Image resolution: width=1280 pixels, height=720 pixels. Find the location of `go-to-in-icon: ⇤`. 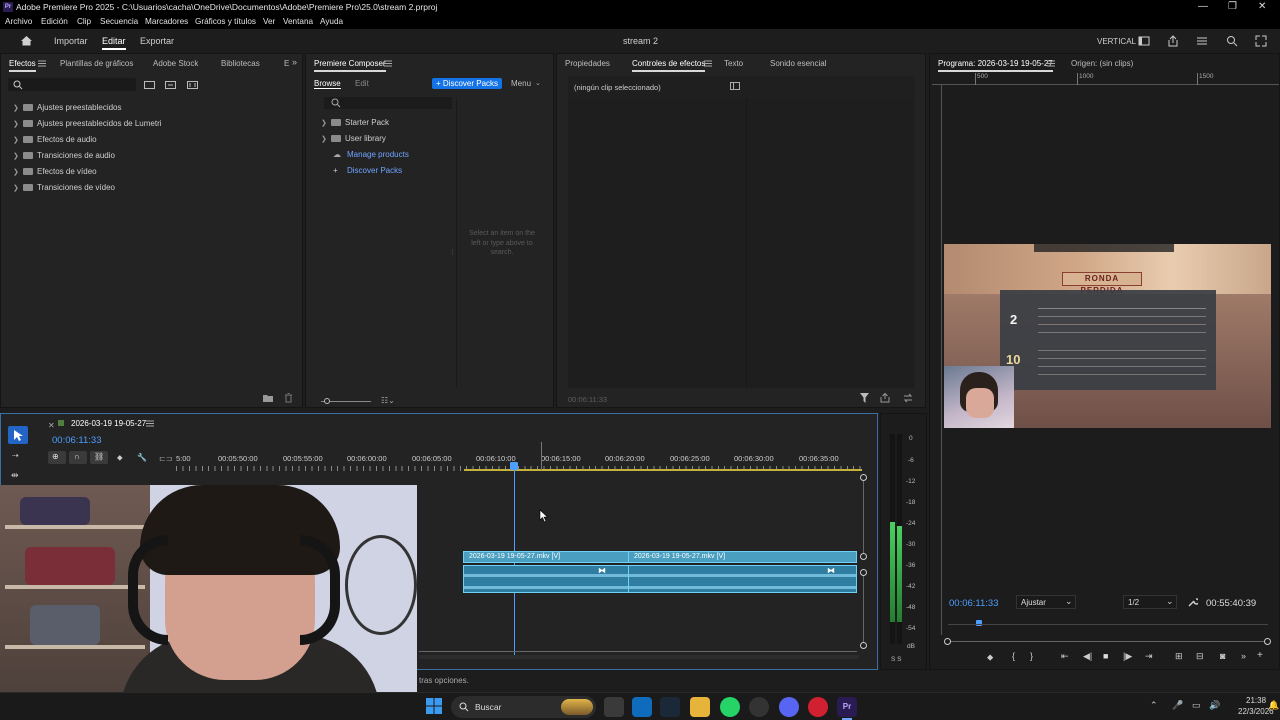

go-to-in-icon: ⇤ is located at coordinates (1065, 656).